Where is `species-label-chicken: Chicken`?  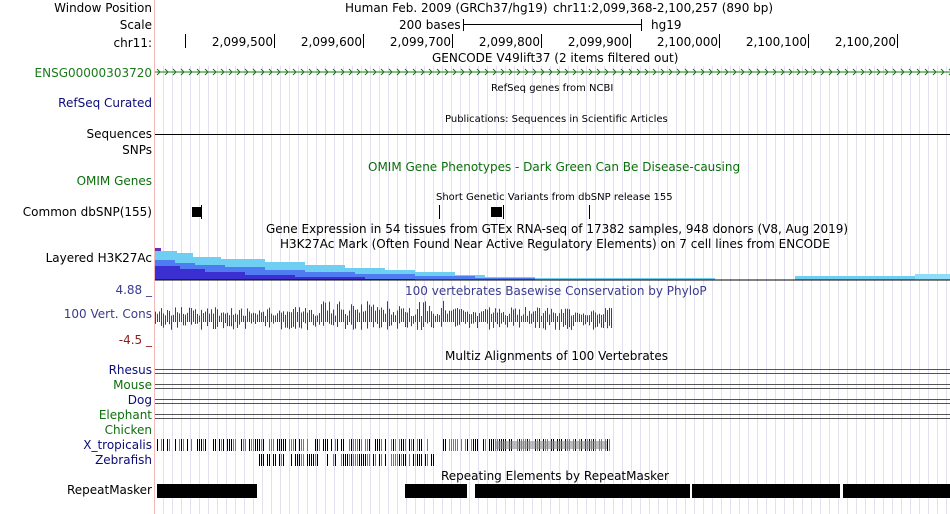 species-label-chicken: Chicken is located at coordinates (128, 430).